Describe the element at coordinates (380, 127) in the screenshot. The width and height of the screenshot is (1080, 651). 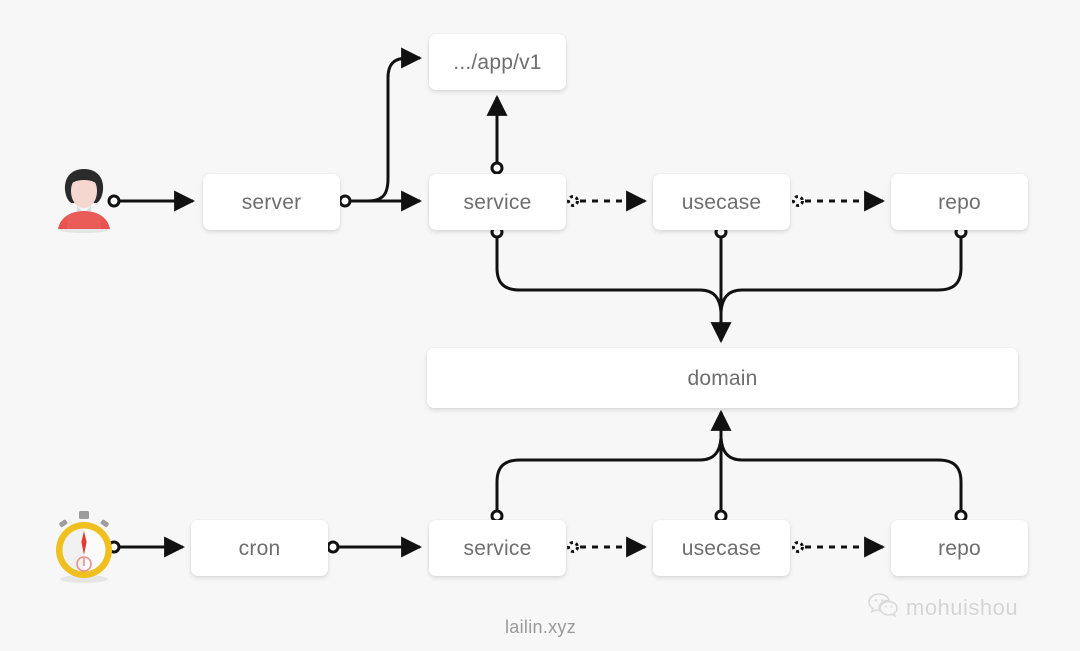
I see `edge-server-to-app-v1` at that location.